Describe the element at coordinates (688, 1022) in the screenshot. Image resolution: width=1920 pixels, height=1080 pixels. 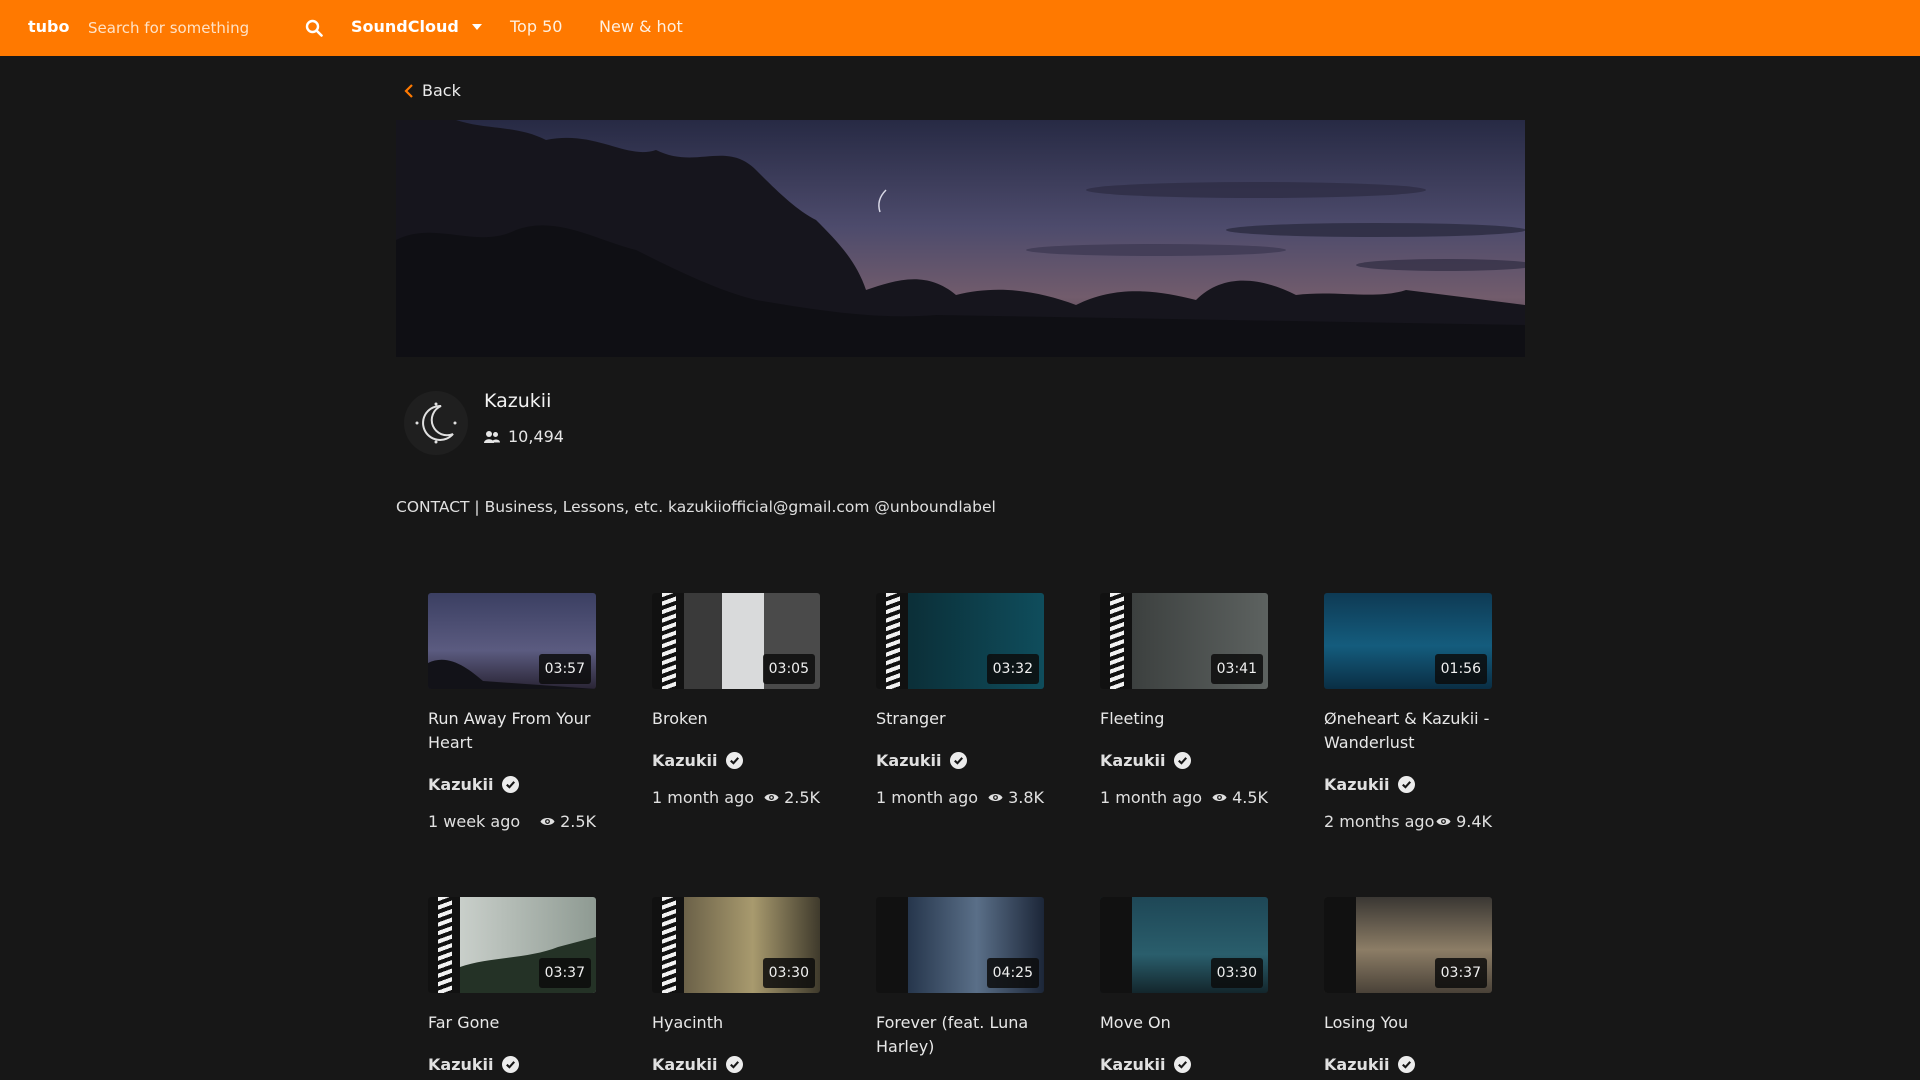
I see `track-title: Hyacinth` at that location.